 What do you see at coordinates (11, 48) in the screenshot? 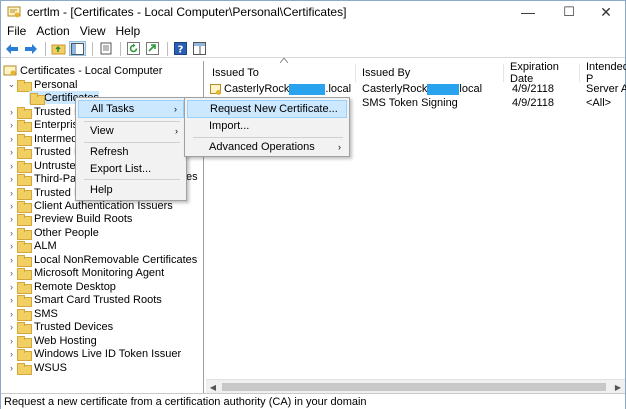
I see `back-icon` at bounding box center [11, 48].